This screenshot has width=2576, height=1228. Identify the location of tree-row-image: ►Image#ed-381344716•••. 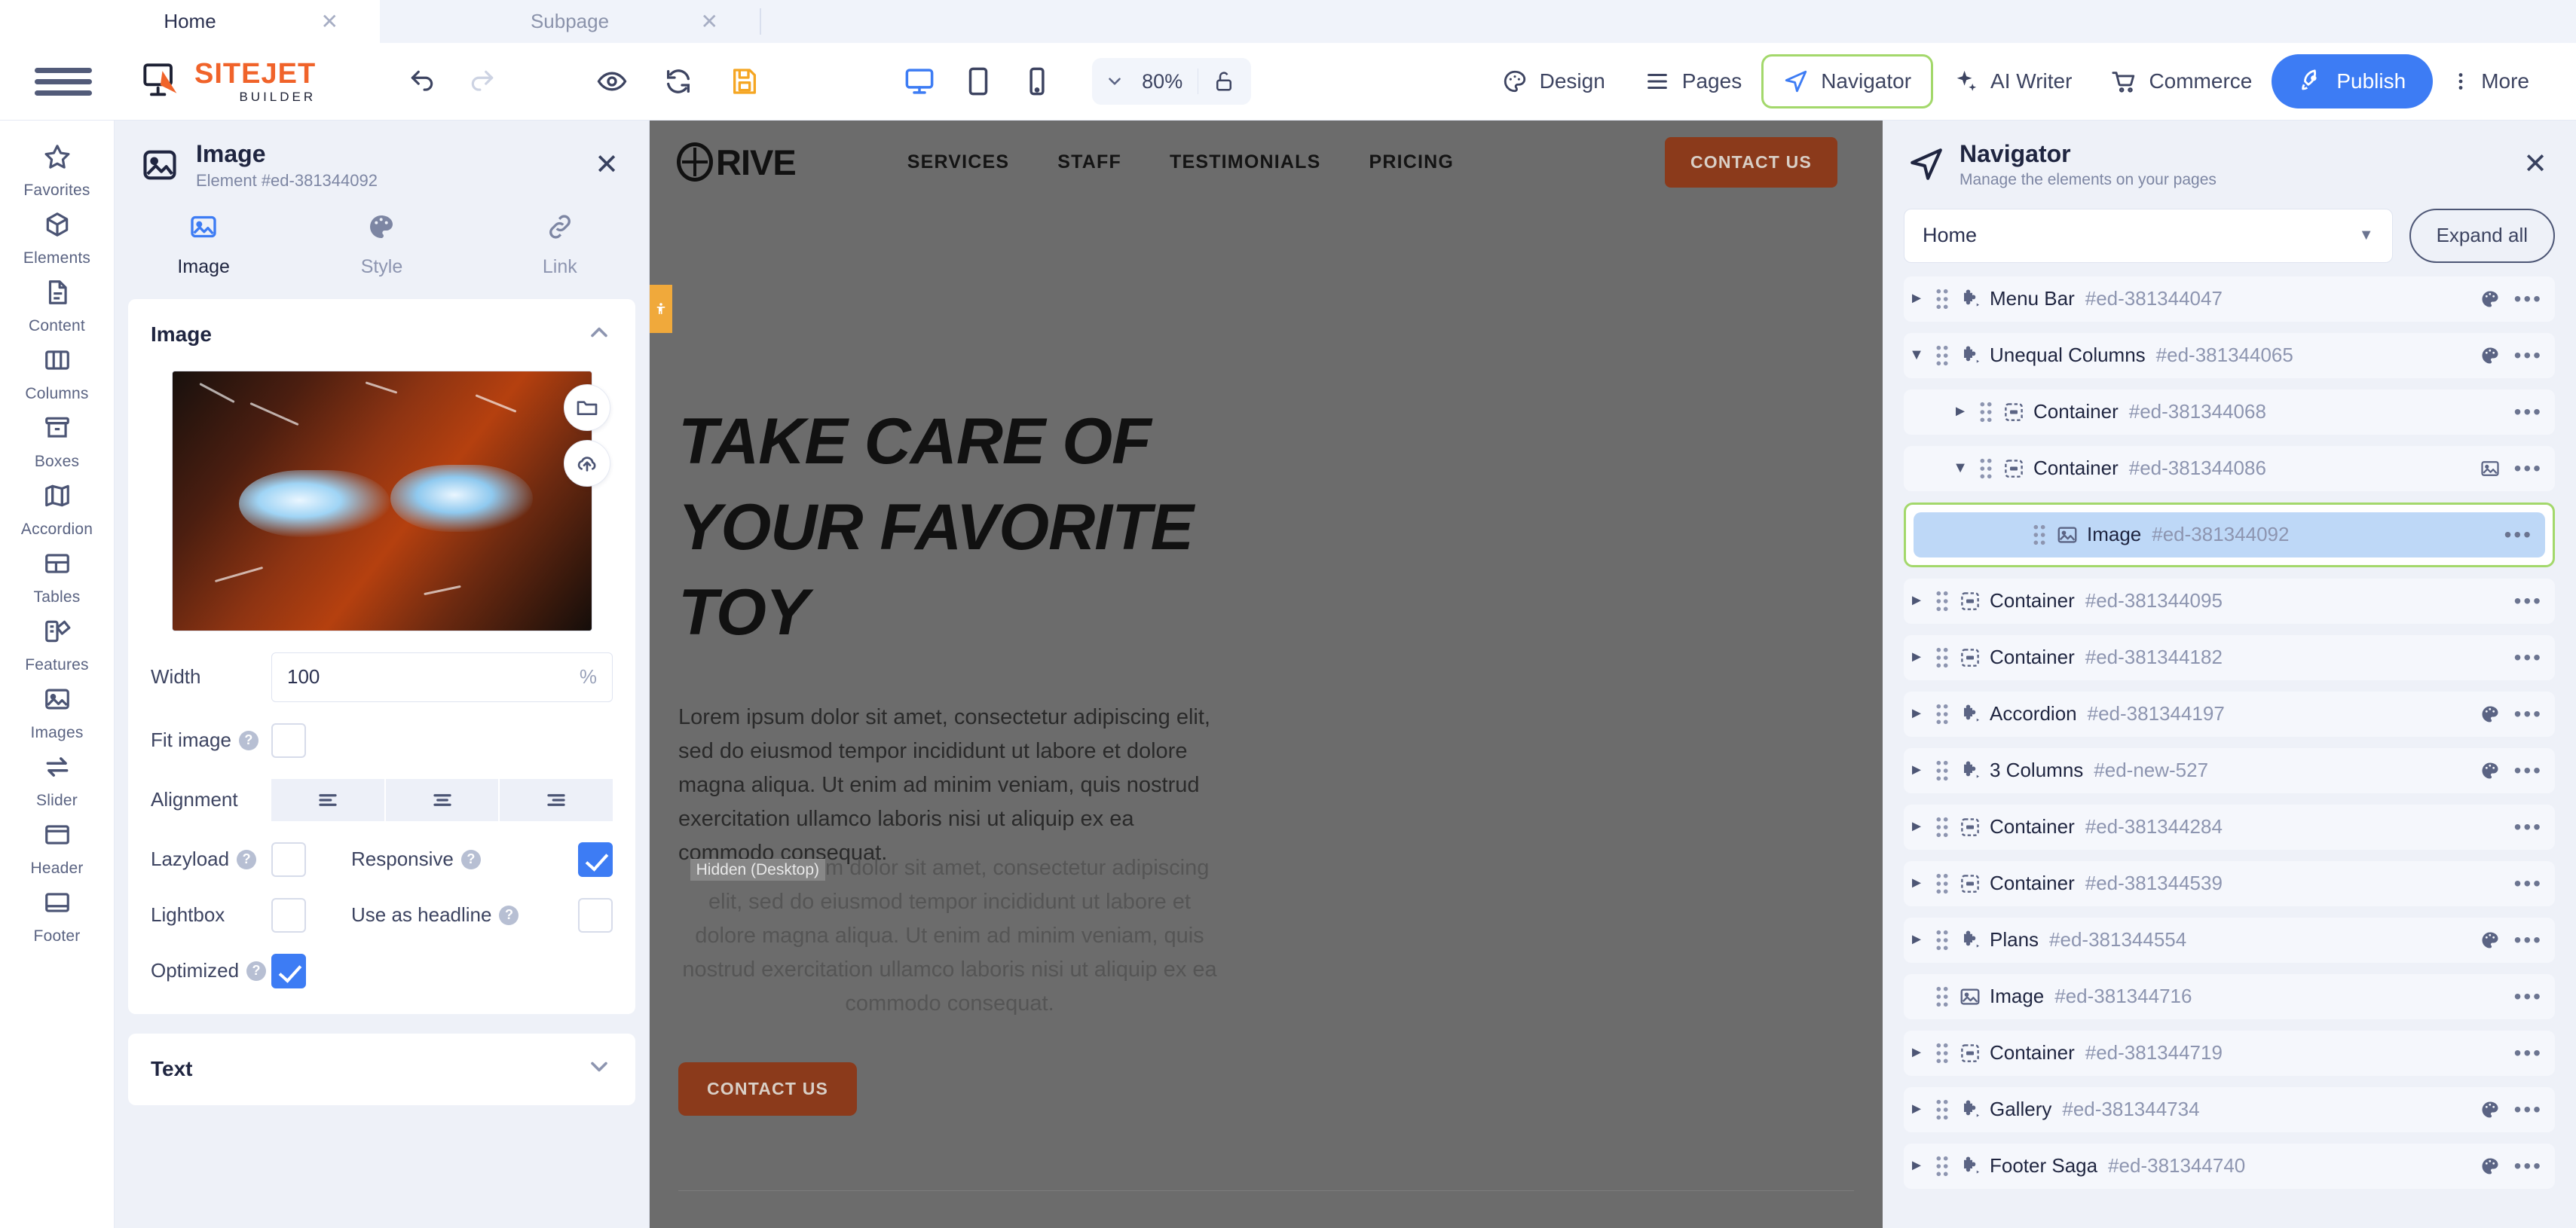
(2229, 996).